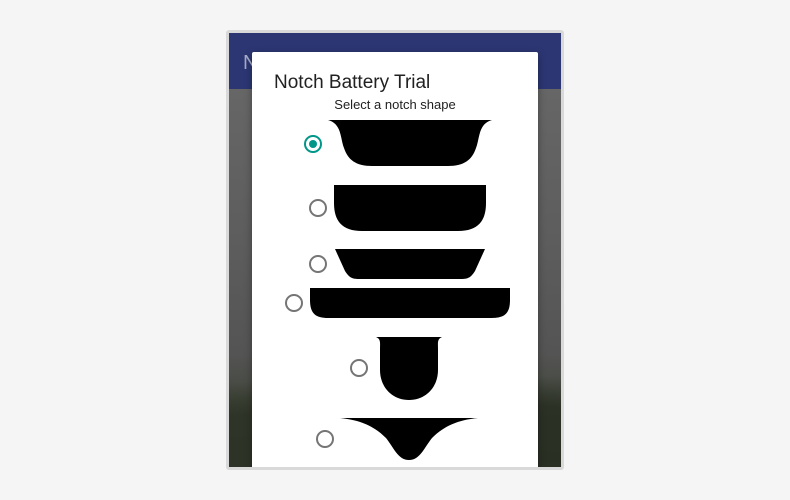 Image resolution: width=790 pixels, height=500 pixels. Describe the element at coordinates (410, 208) in the screenshot. I see `rounded-trapezoid-notch-shape` at that location.